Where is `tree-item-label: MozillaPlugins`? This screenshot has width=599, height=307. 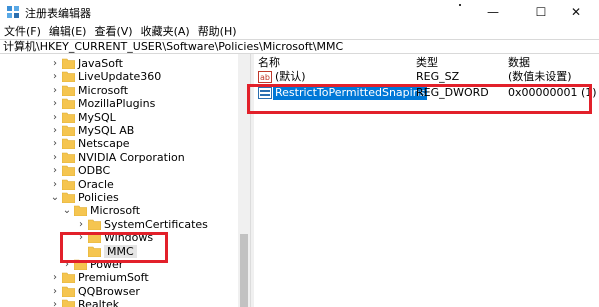
tree-item-label: MozillaPlugins is located at coordinates (117, 104).